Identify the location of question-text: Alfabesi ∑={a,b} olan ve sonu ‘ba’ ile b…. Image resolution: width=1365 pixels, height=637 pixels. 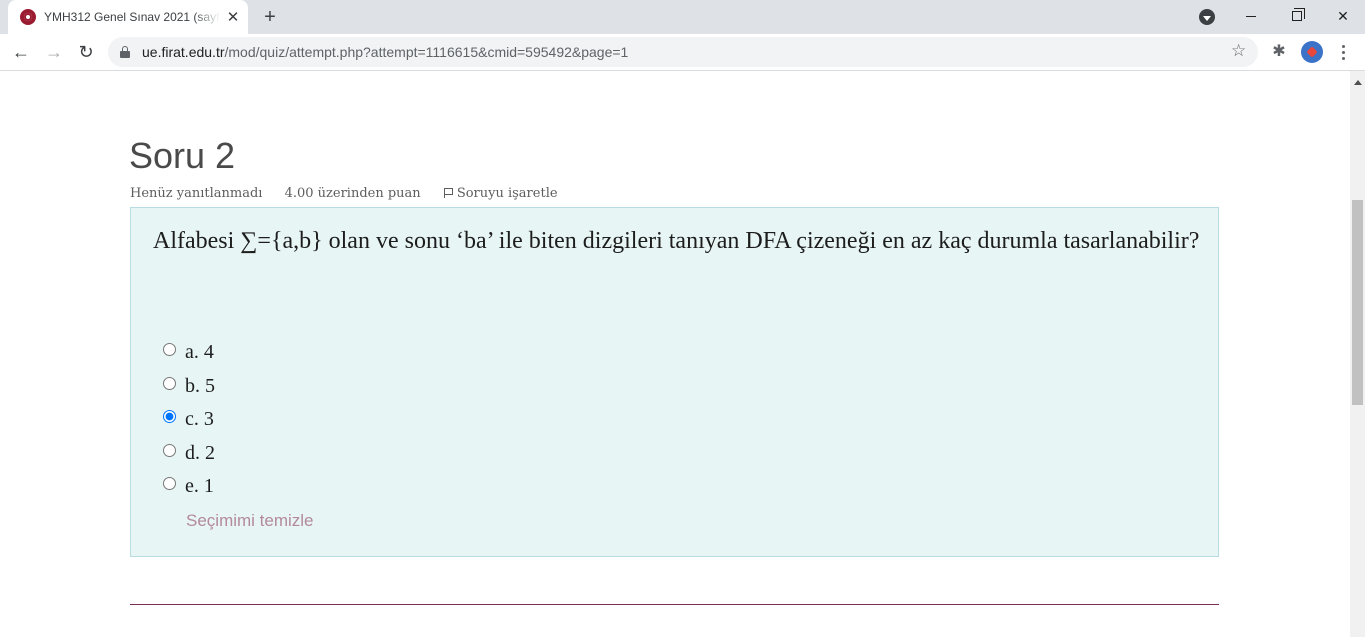
(676, 241).